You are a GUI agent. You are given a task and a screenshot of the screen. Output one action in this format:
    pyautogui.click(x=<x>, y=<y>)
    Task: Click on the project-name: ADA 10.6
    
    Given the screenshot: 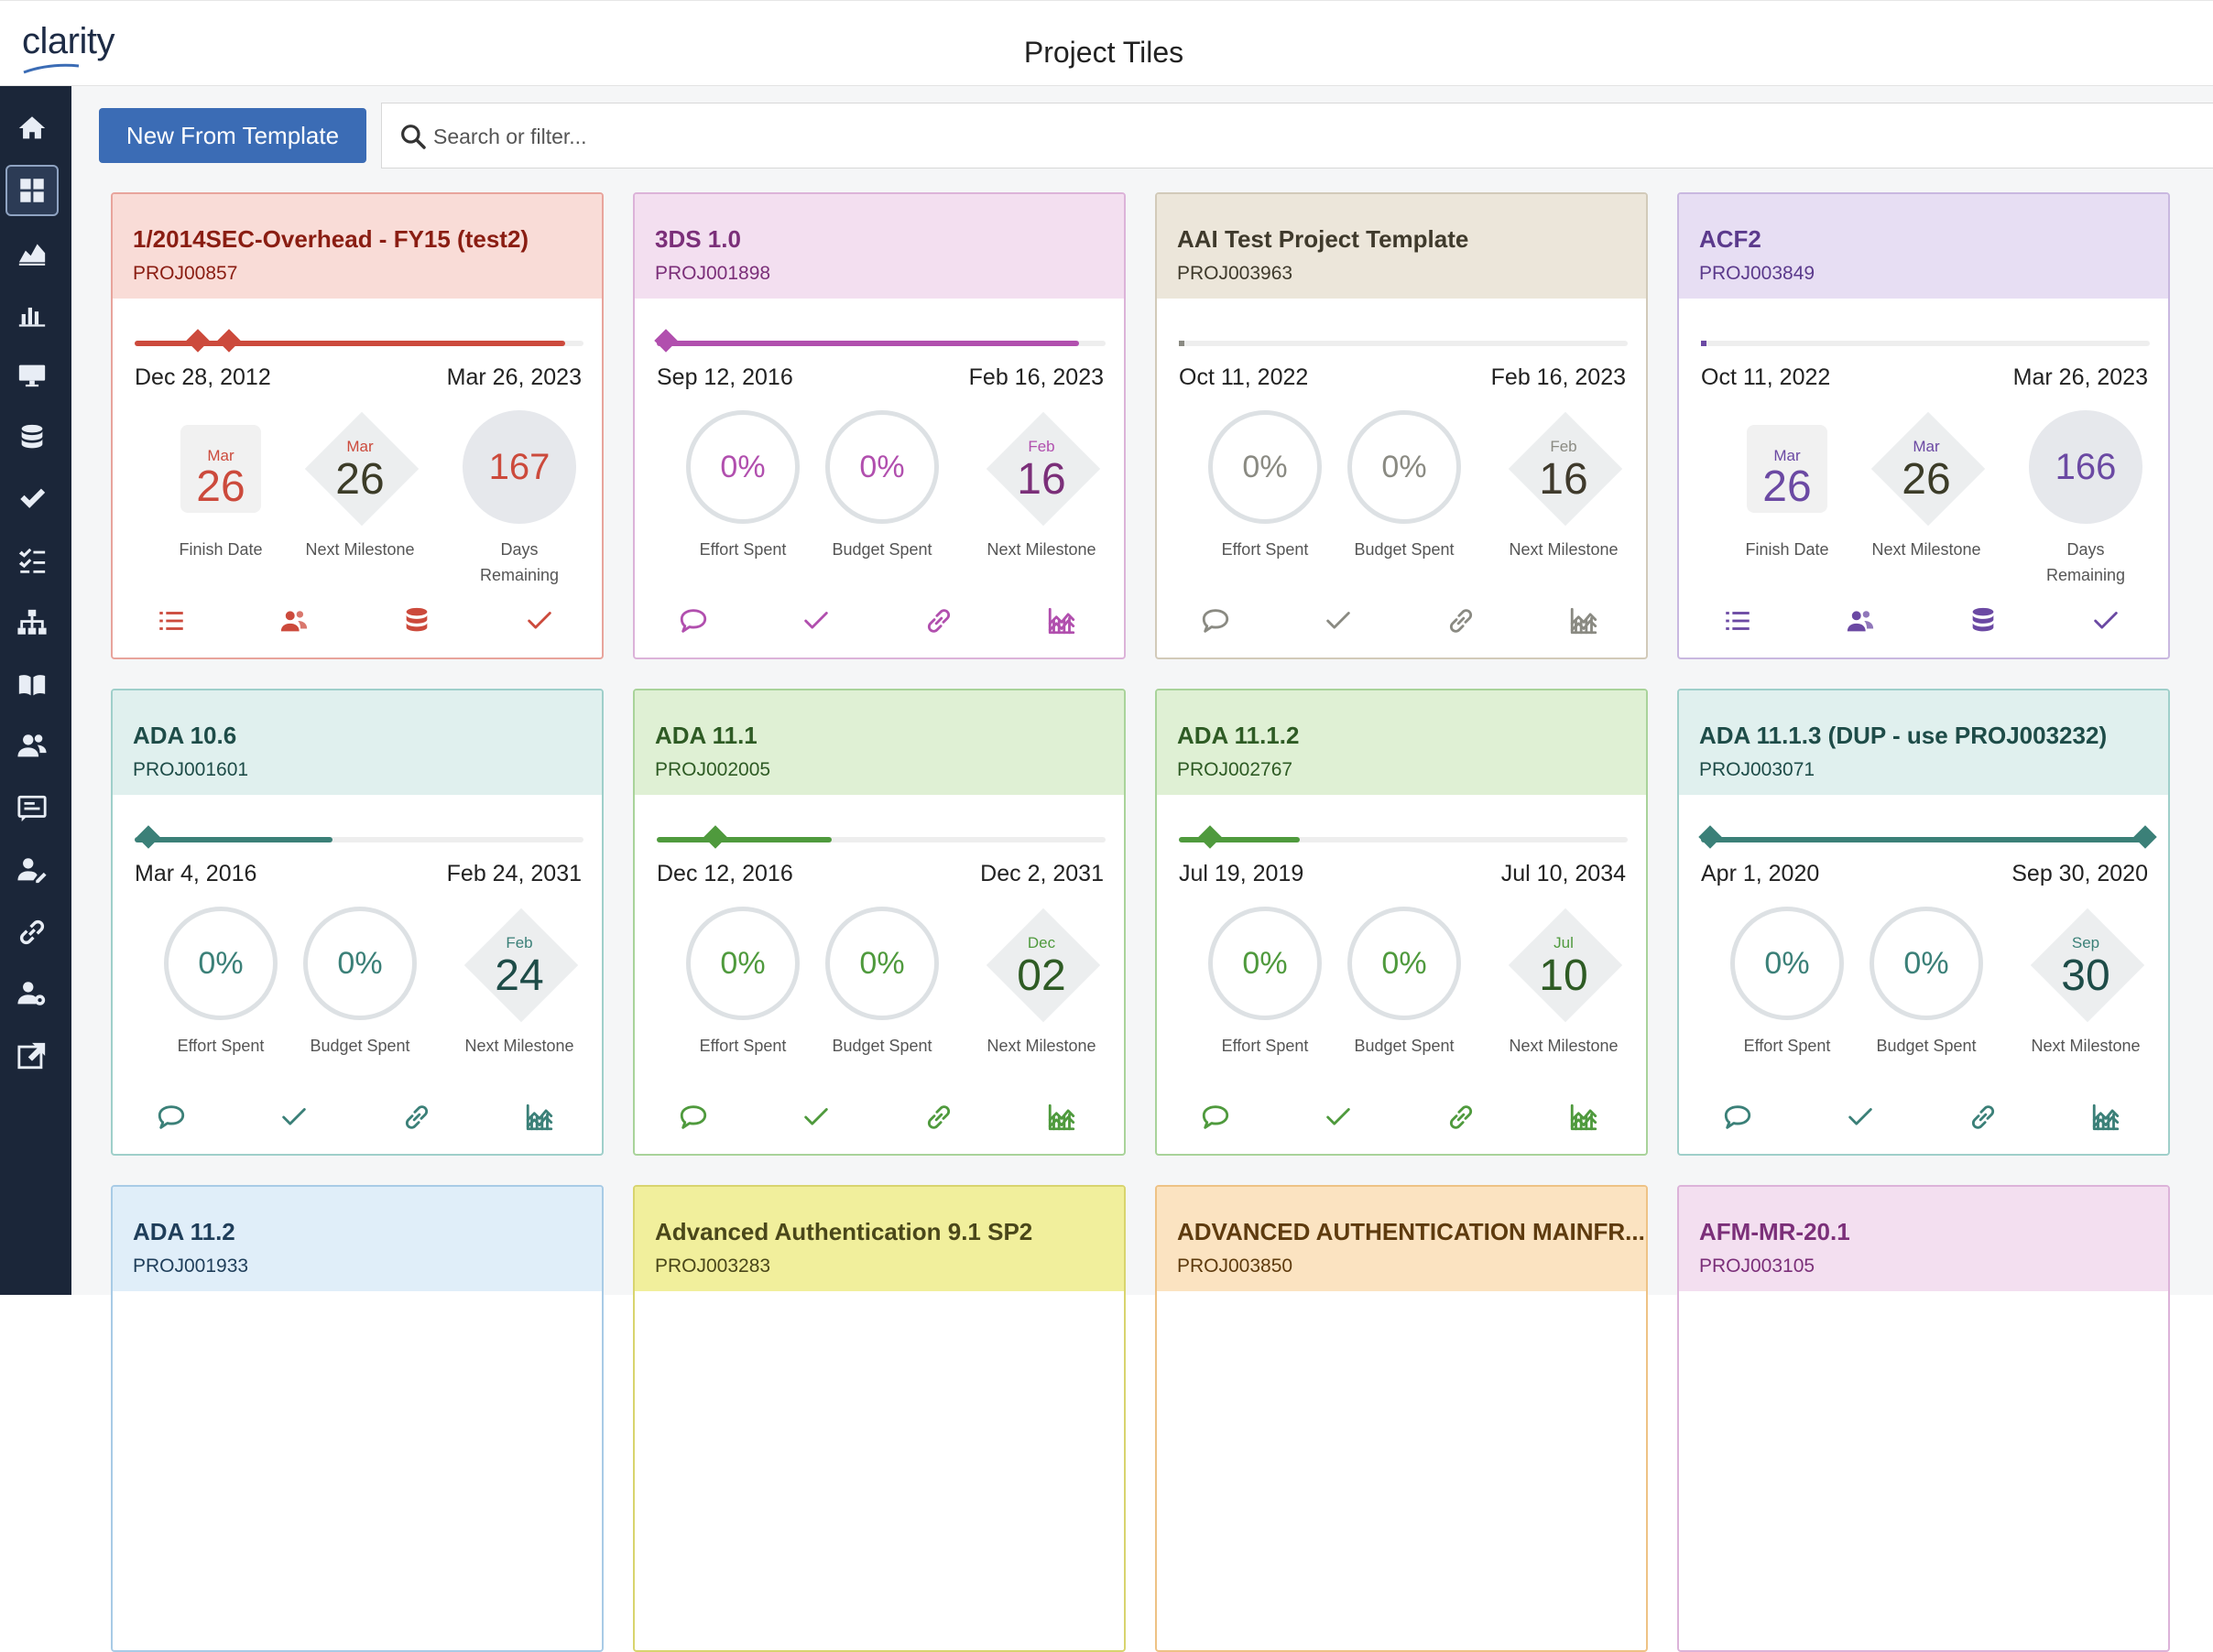 What is the action you would take?
    pyautogui.click(x=356, y=736)
    